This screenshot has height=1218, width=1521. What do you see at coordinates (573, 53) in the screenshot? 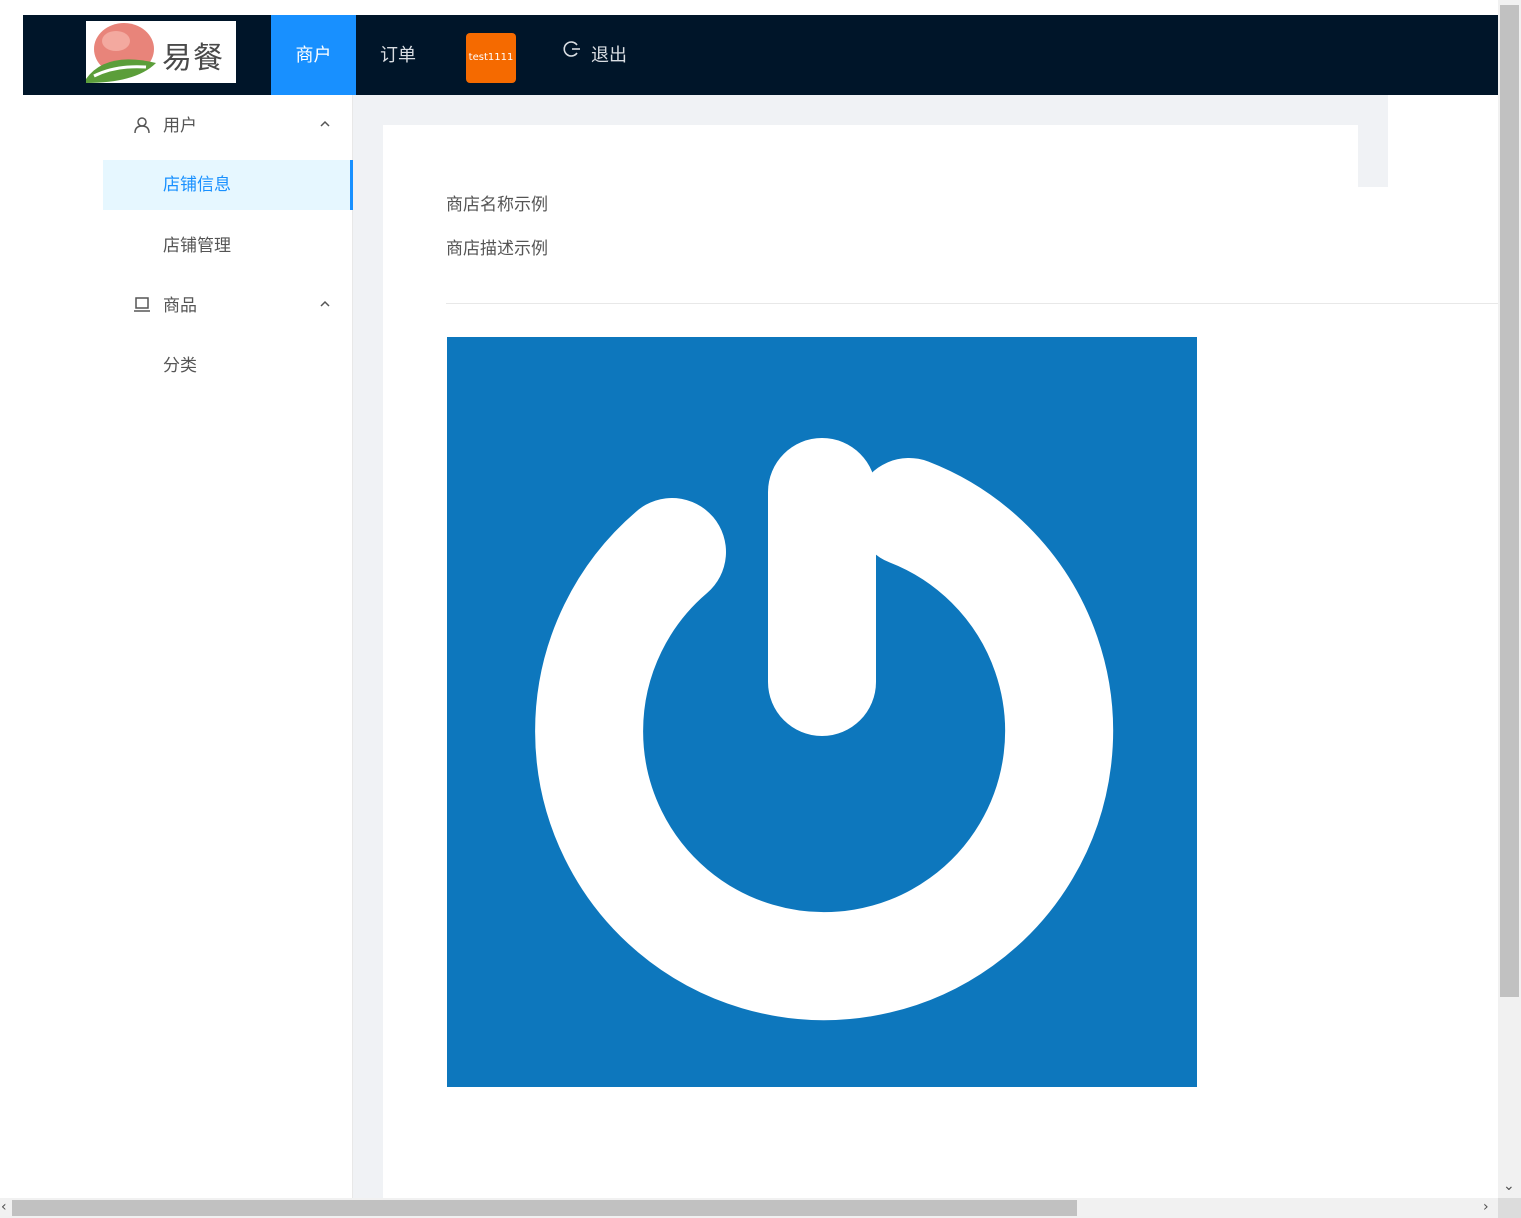
I see `logout-icon` at bounding box center [573, 53].